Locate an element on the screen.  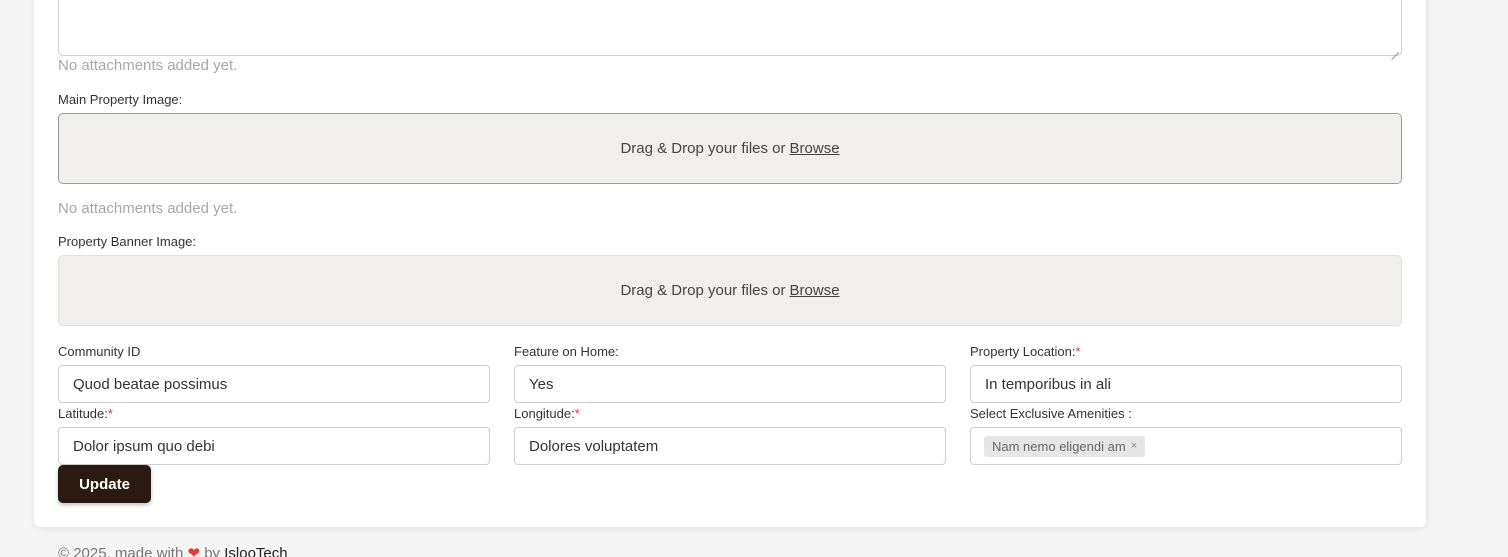
feature-on-home-select: Yes is located at coordinates (730, 384).